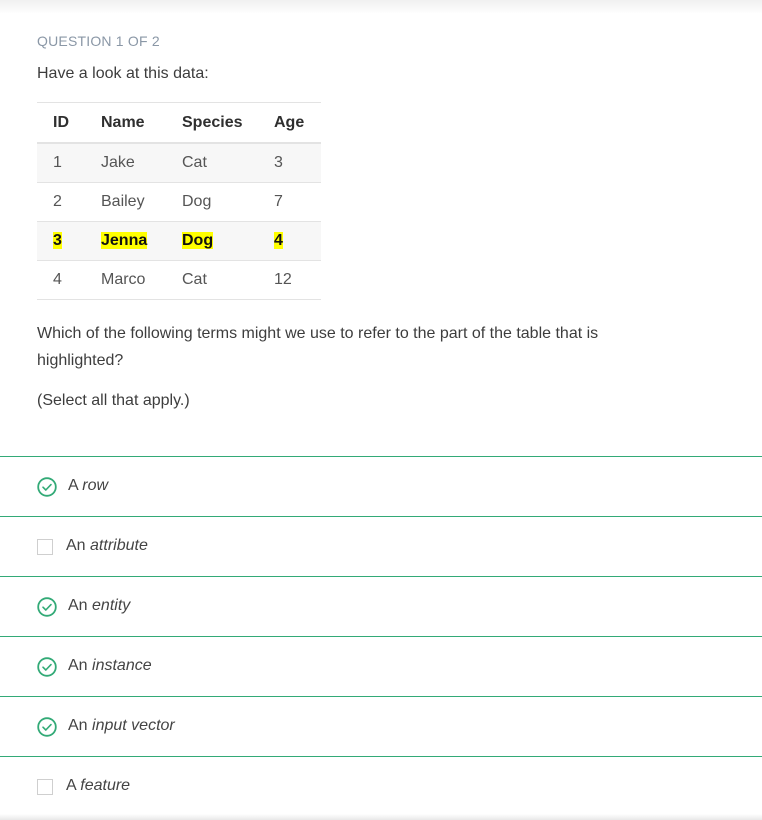  Describe the element at coordinates (381, 606) in the screenshot. I see `option-entity: An entity` at that location.